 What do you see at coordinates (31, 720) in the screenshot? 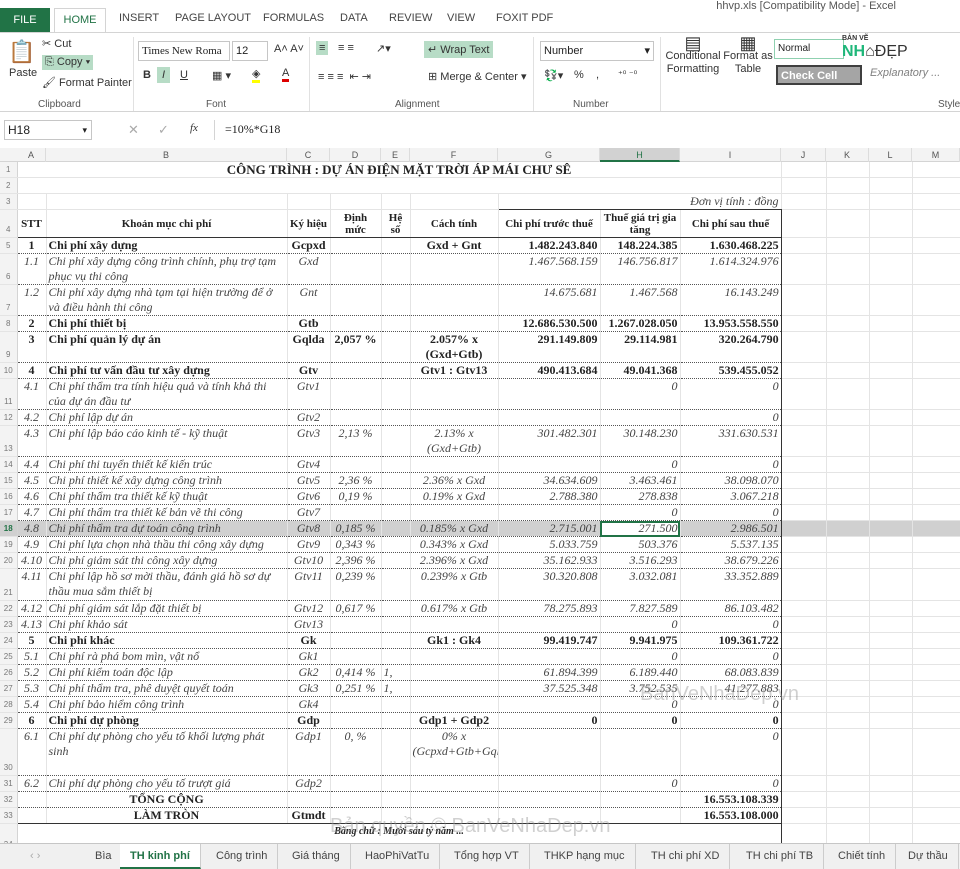
I see `cell-A: 6` at bounding box center [31, 720].